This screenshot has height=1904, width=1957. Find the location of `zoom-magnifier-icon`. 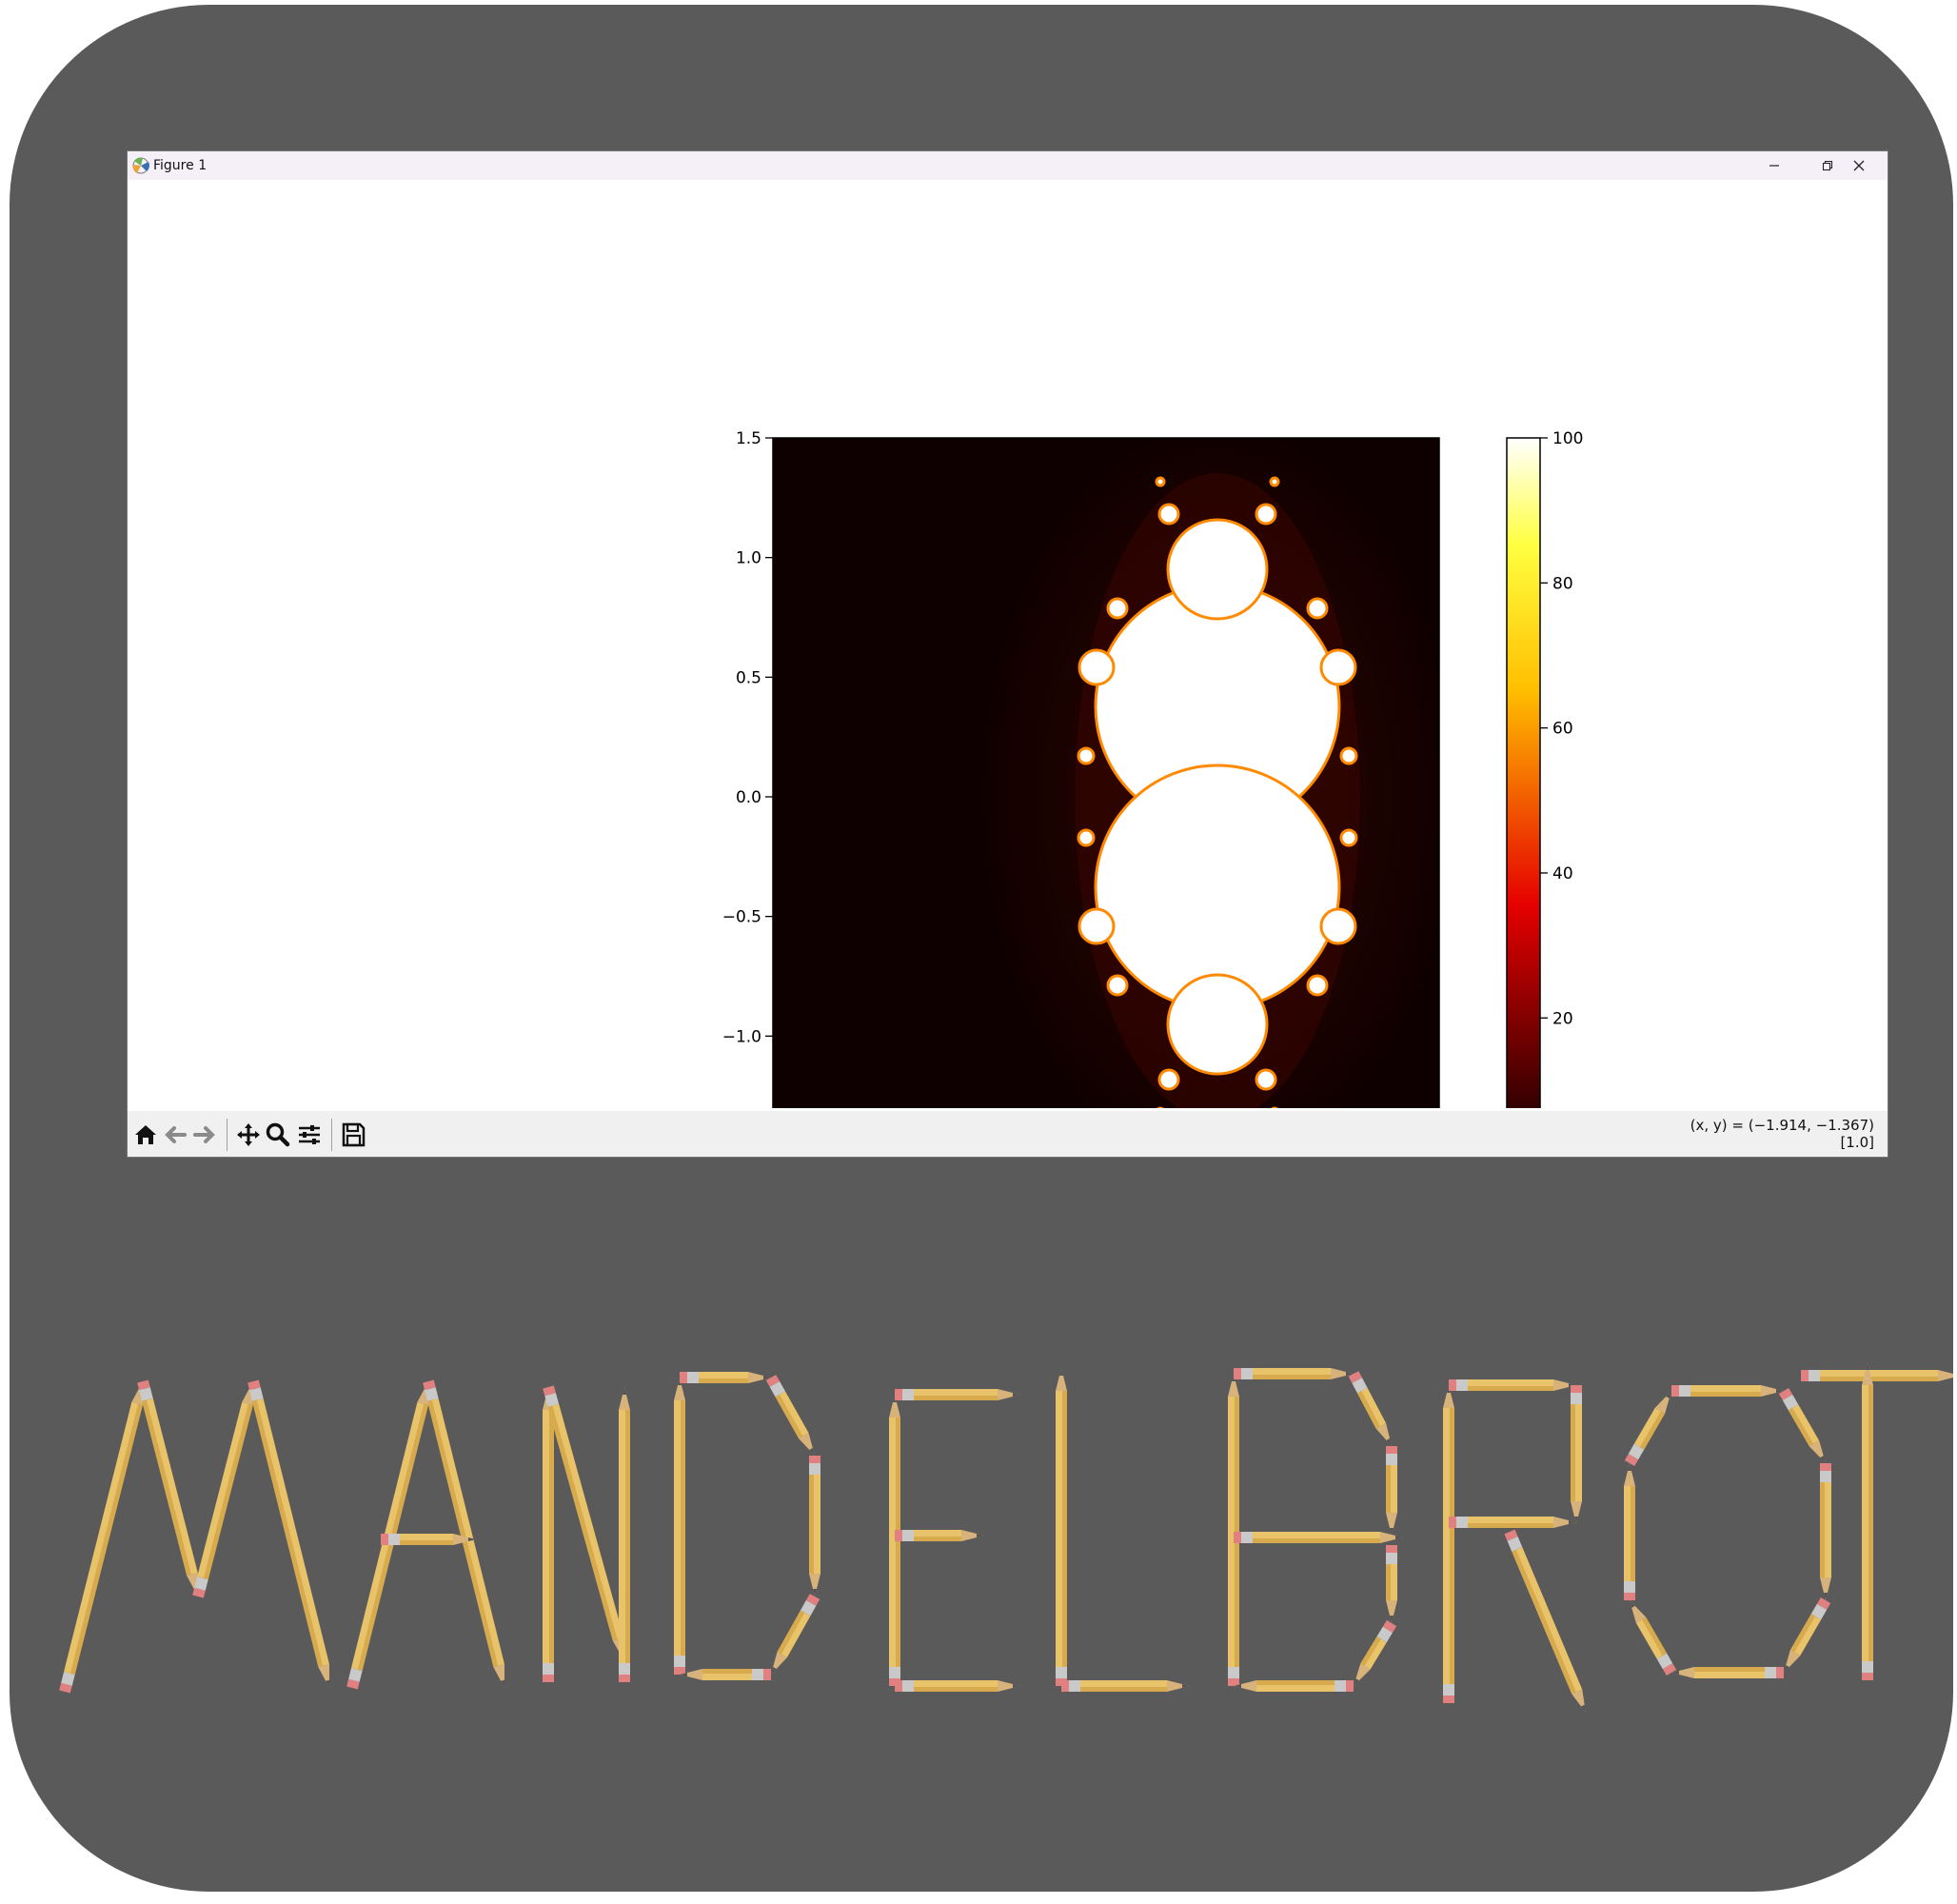

zoom-magnifier-icon is located at coordinates (278, 1134).